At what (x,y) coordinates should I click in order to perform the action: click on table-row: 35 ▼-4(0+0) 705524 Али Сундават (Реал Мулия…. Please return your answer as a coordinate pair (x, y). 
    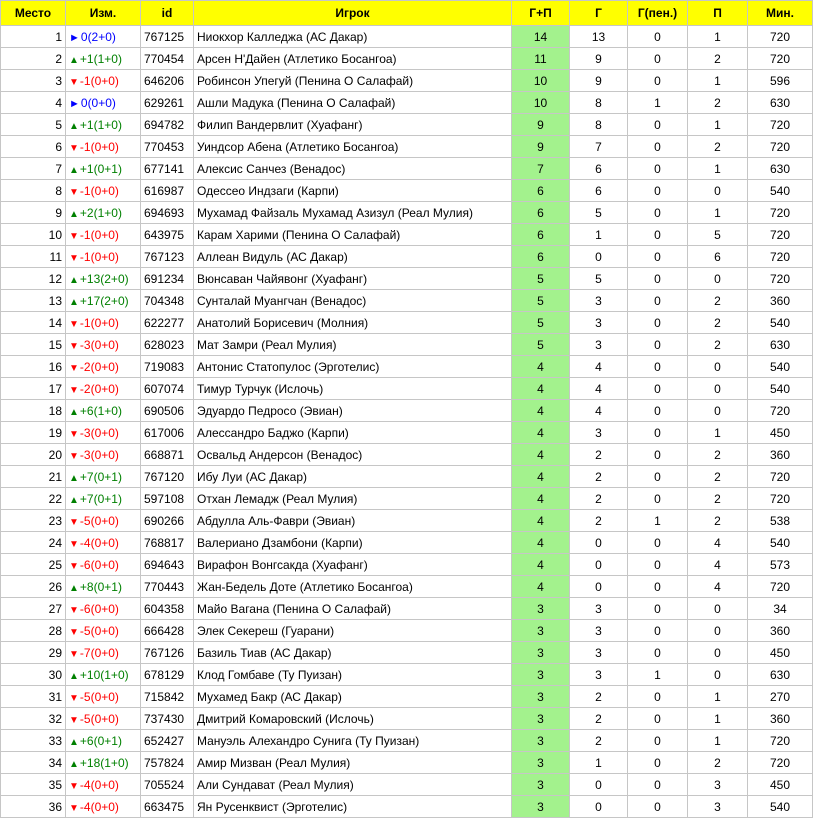
    Looking at the image, I should click on (406, 784).